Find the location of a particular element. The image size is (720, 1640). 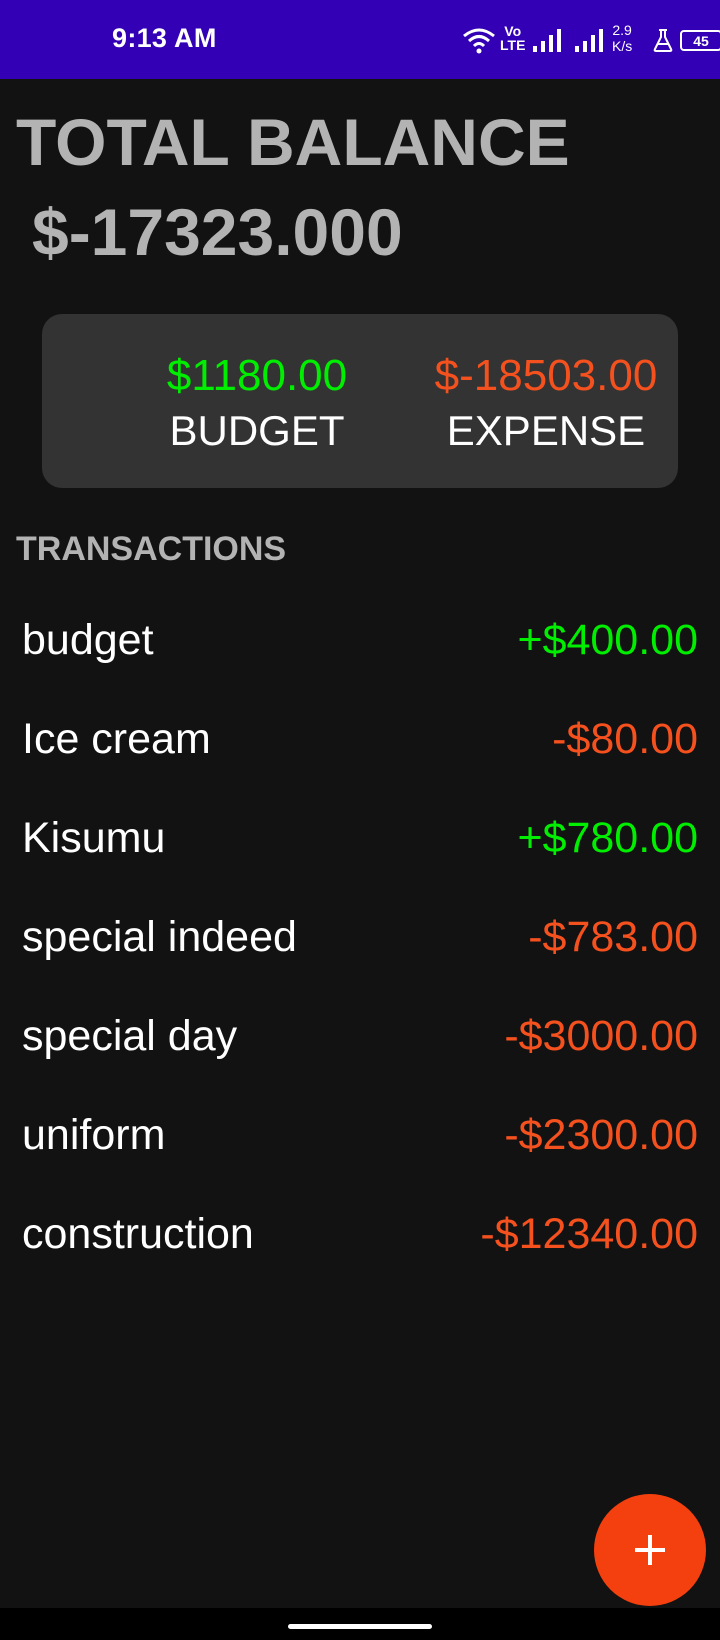

transaction-row: special day -$3000.00 is located at coordinates (360, 1035).